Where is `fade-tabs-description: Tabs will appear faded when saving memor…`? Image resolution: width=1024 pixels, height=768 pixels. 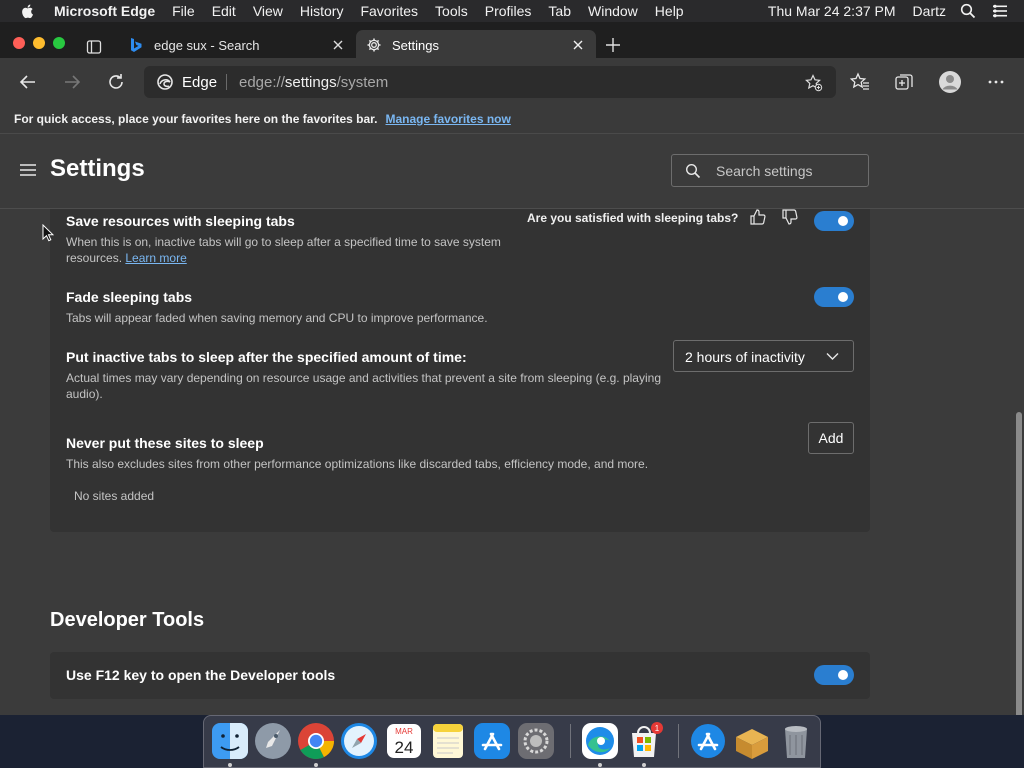 fade-tabs-description: Tabs will appear faded when saving memor… is located at coordinates (277, 318).